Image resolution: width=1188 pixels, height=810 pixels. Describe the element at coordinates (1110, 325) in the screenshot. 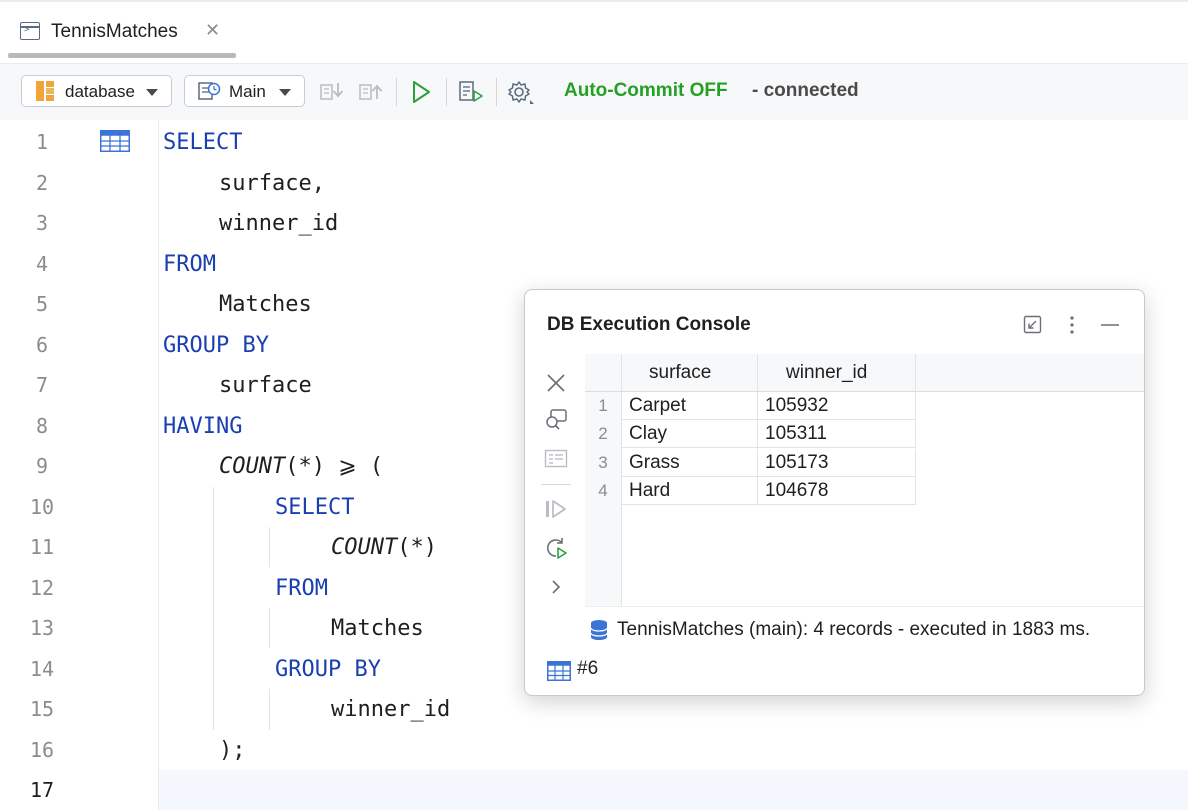

I see `minimize-icon` at that location.